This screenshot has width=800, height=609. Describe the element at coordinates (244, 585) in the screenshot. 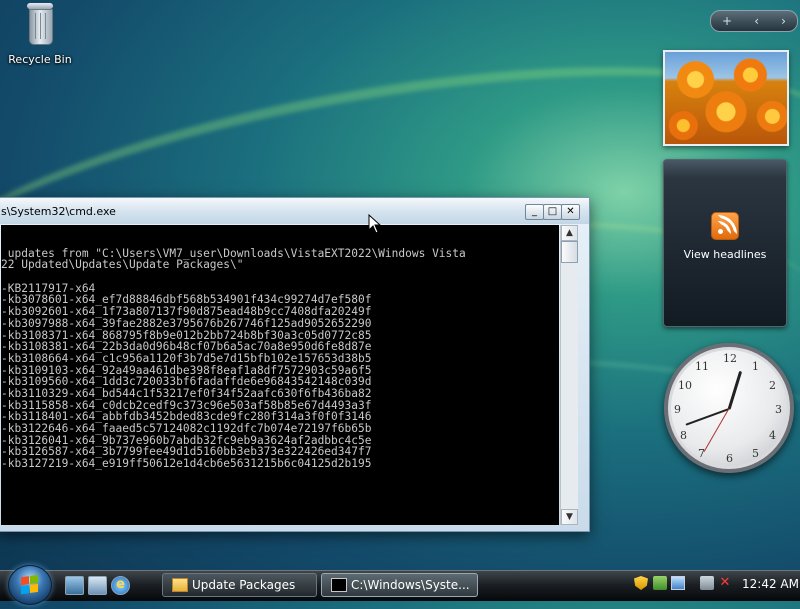

I see `taskbar-item-label: Update Packages` at that location.